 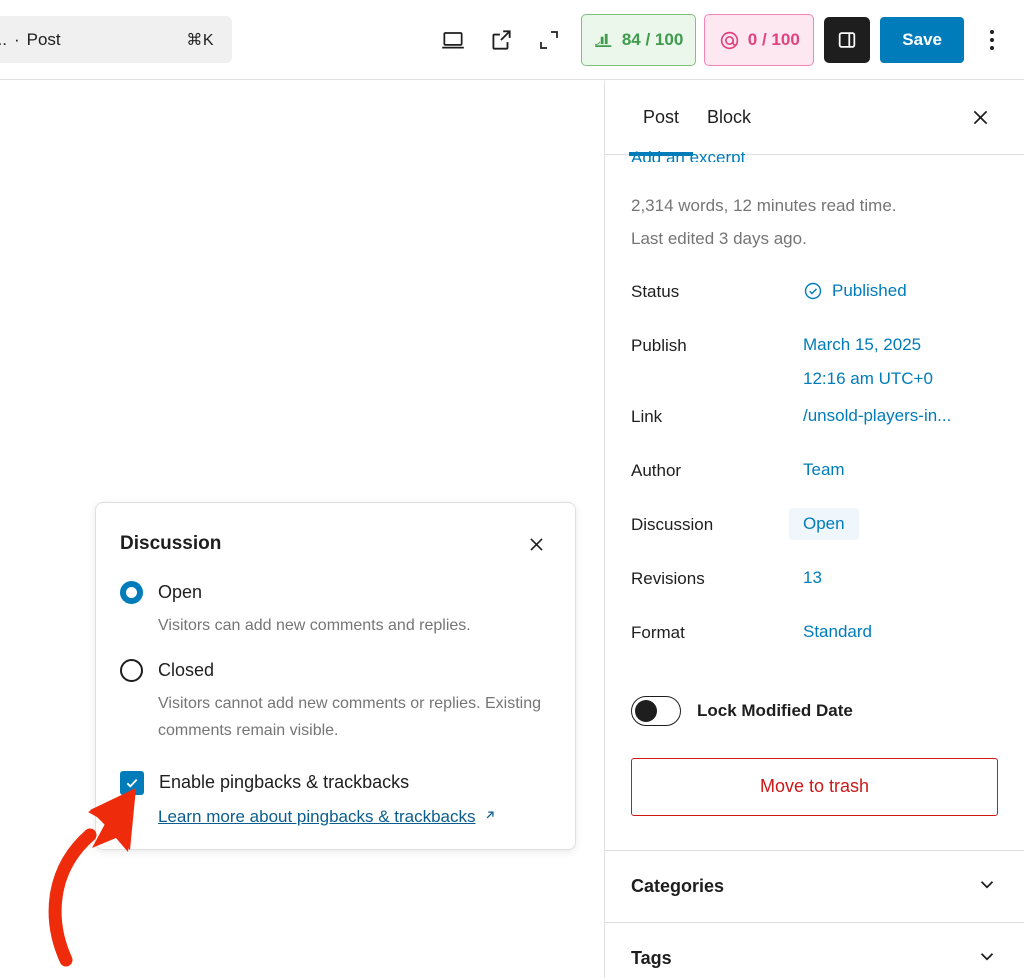 I want to click on meta-label-publish: Publish, so click(x=659, y=346).